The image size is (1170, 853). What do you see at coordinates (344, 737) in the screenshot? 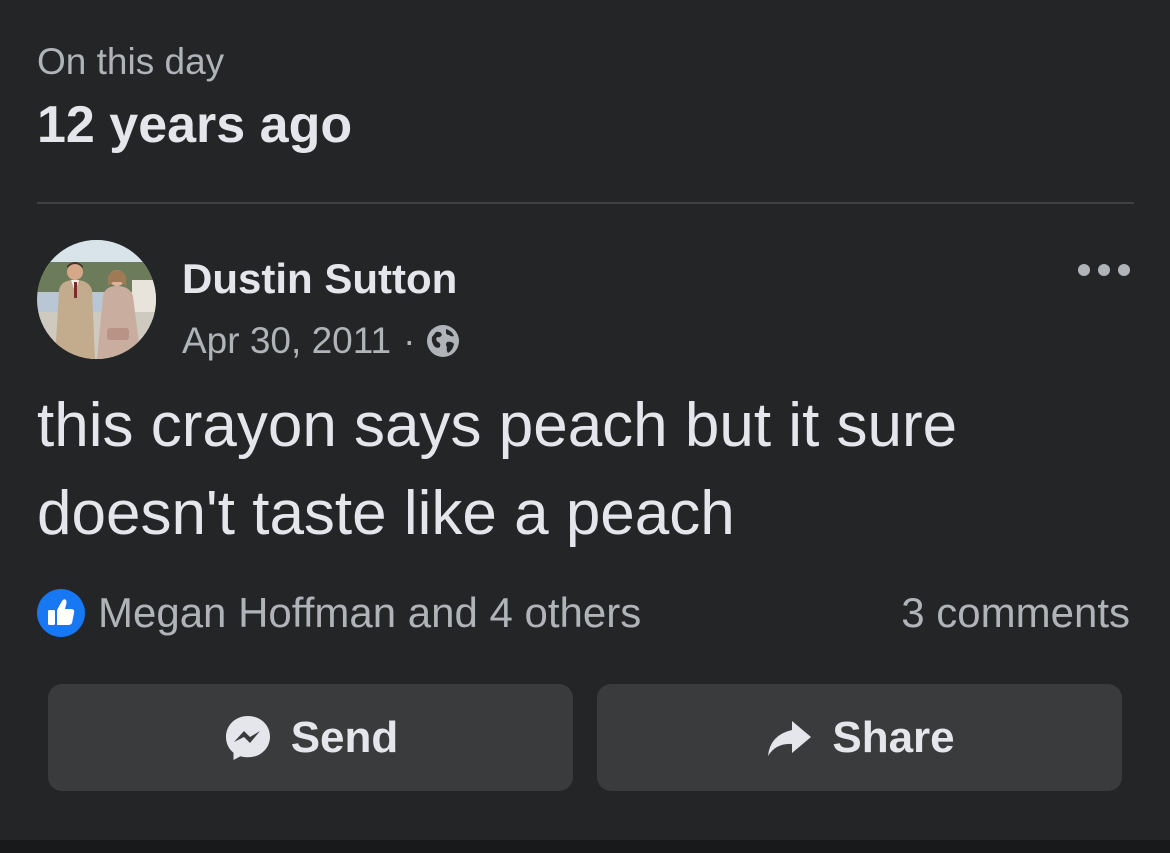
I see `send-label: Send` at bounding box center [344, 737].